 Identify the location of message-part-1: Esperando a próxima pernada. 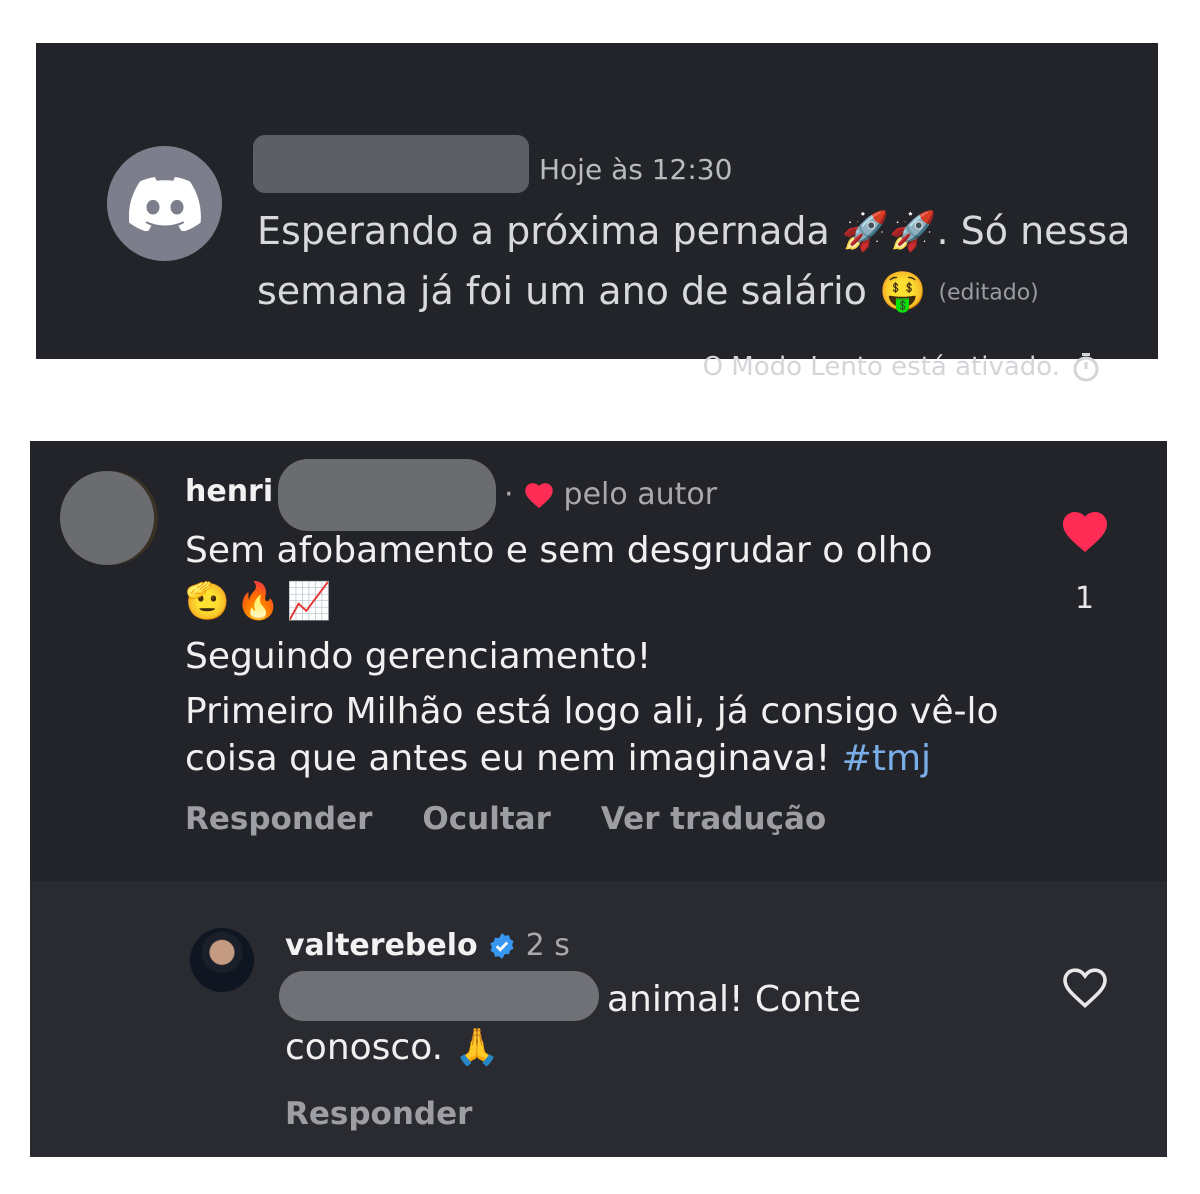
(549, 231).